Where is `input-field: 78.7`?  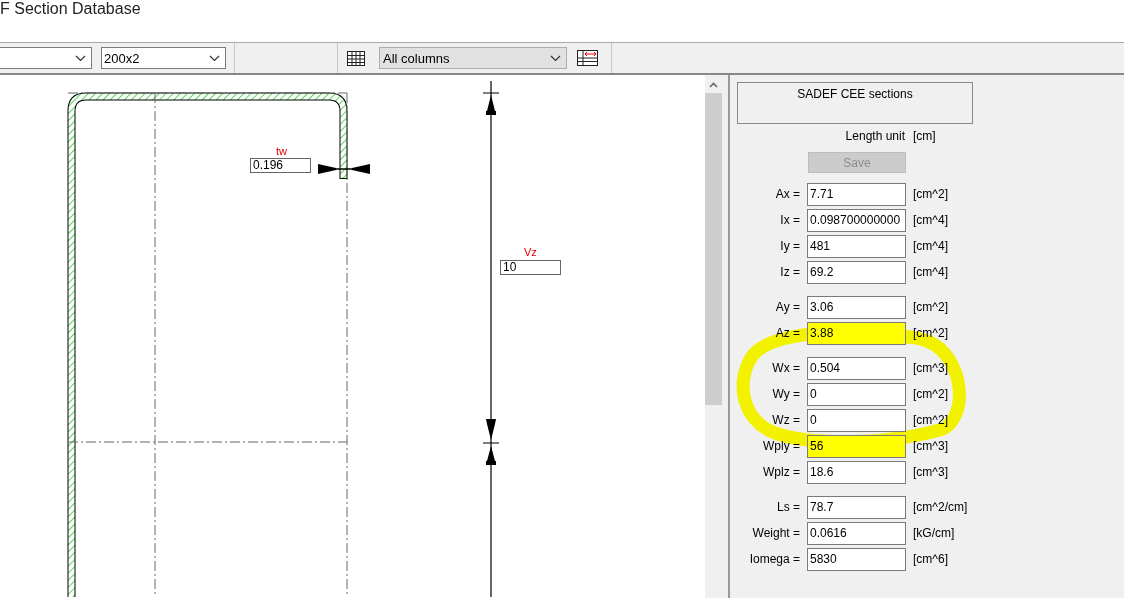 input-field: 78.7 is located at coordinates (856, 507).